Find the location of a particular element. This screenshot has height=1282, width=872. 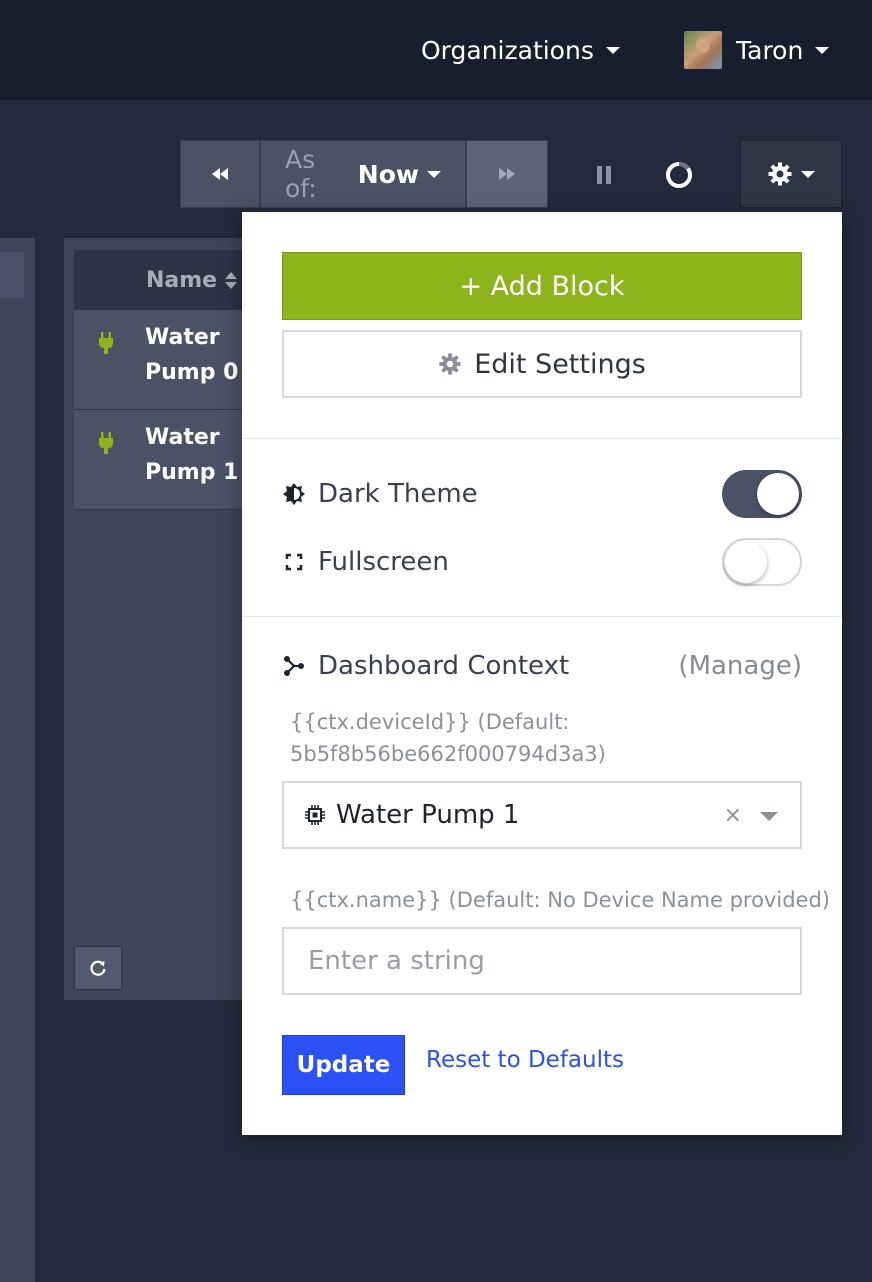

left-block-header is located at coordinates (12, 275).